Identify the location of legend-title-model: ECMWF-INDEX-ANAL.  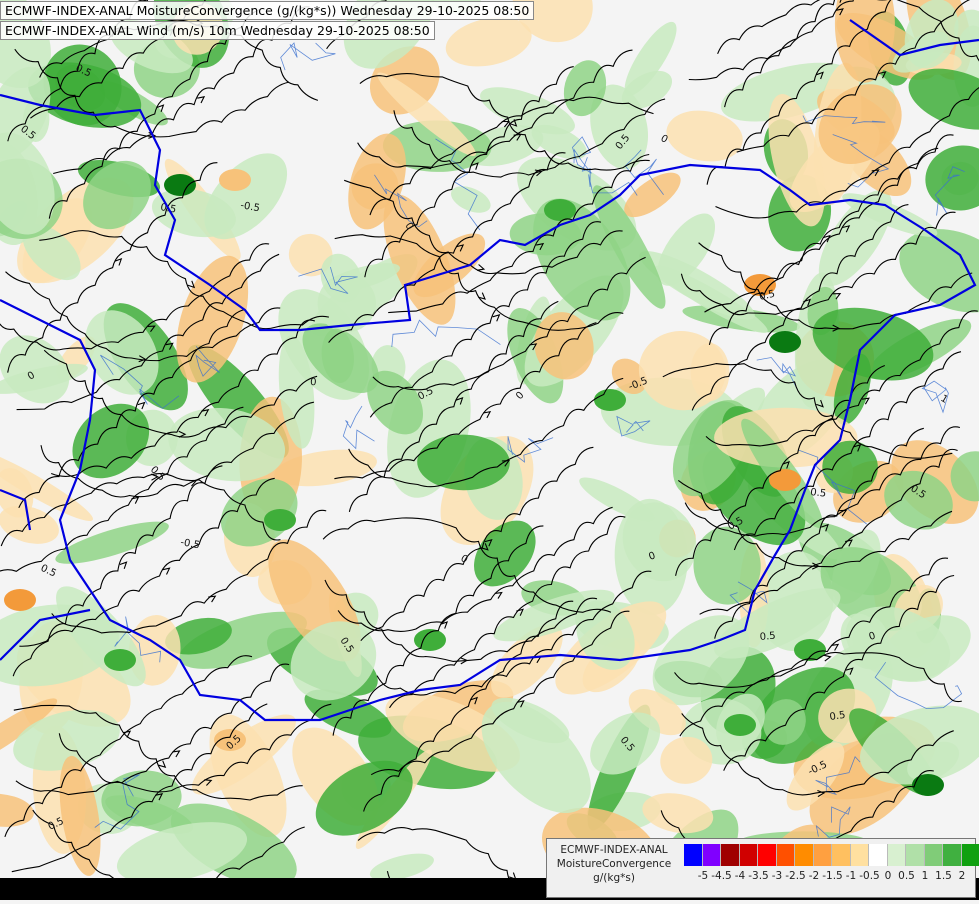
(614, 850).